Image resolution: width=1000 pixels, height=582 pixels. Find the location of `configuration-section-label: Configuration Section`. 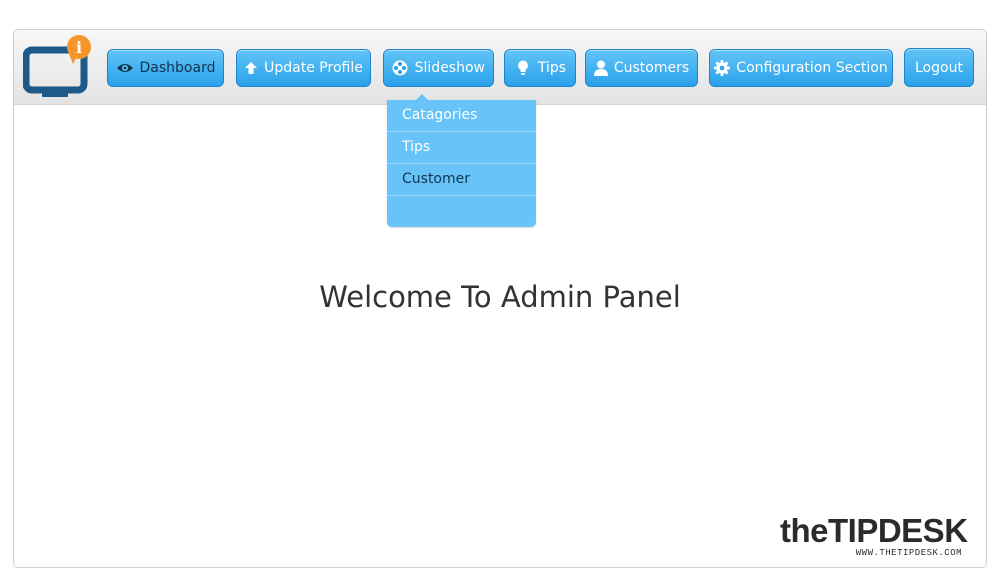

configuration-section-label: Configuration Section is located at coordinates (812, 68).